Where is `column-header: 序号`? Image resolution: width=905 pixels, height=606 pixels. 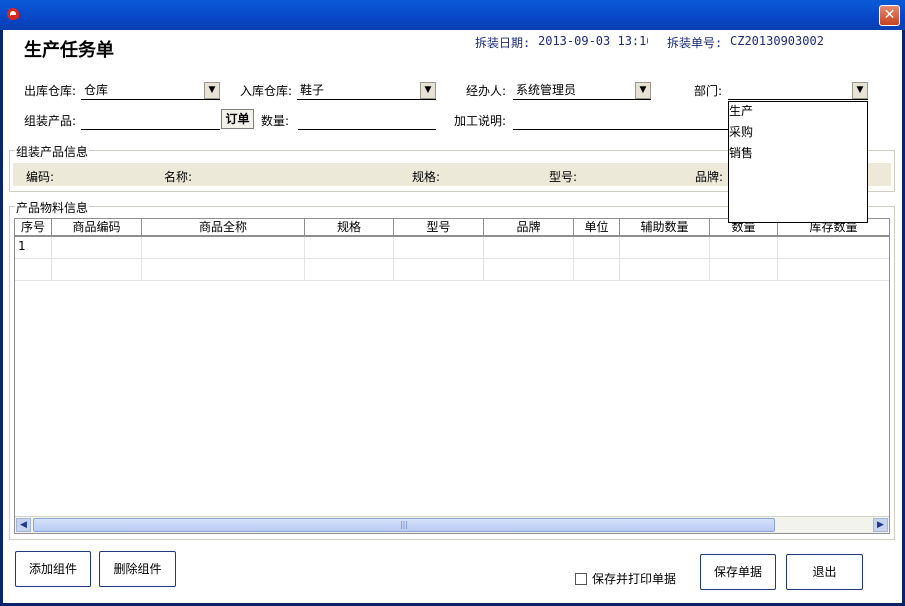 column-header: 序号 is located at coordinates (33, 227).